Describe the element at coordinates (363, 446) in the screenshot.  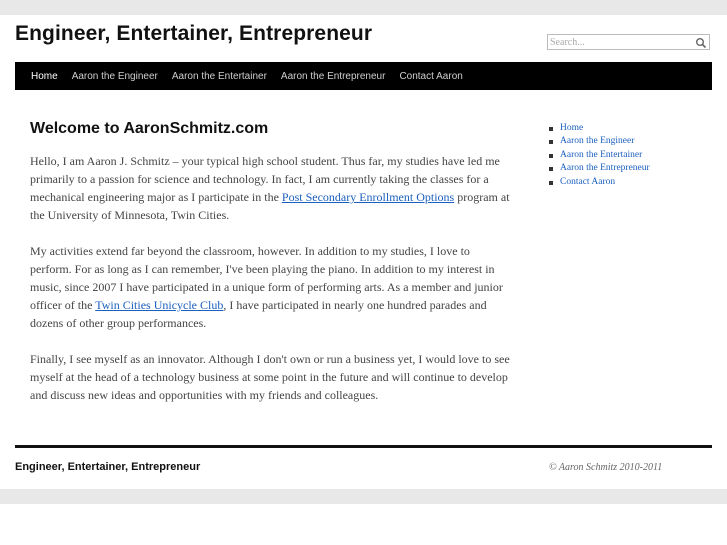
I see `footer-divider` at that location.